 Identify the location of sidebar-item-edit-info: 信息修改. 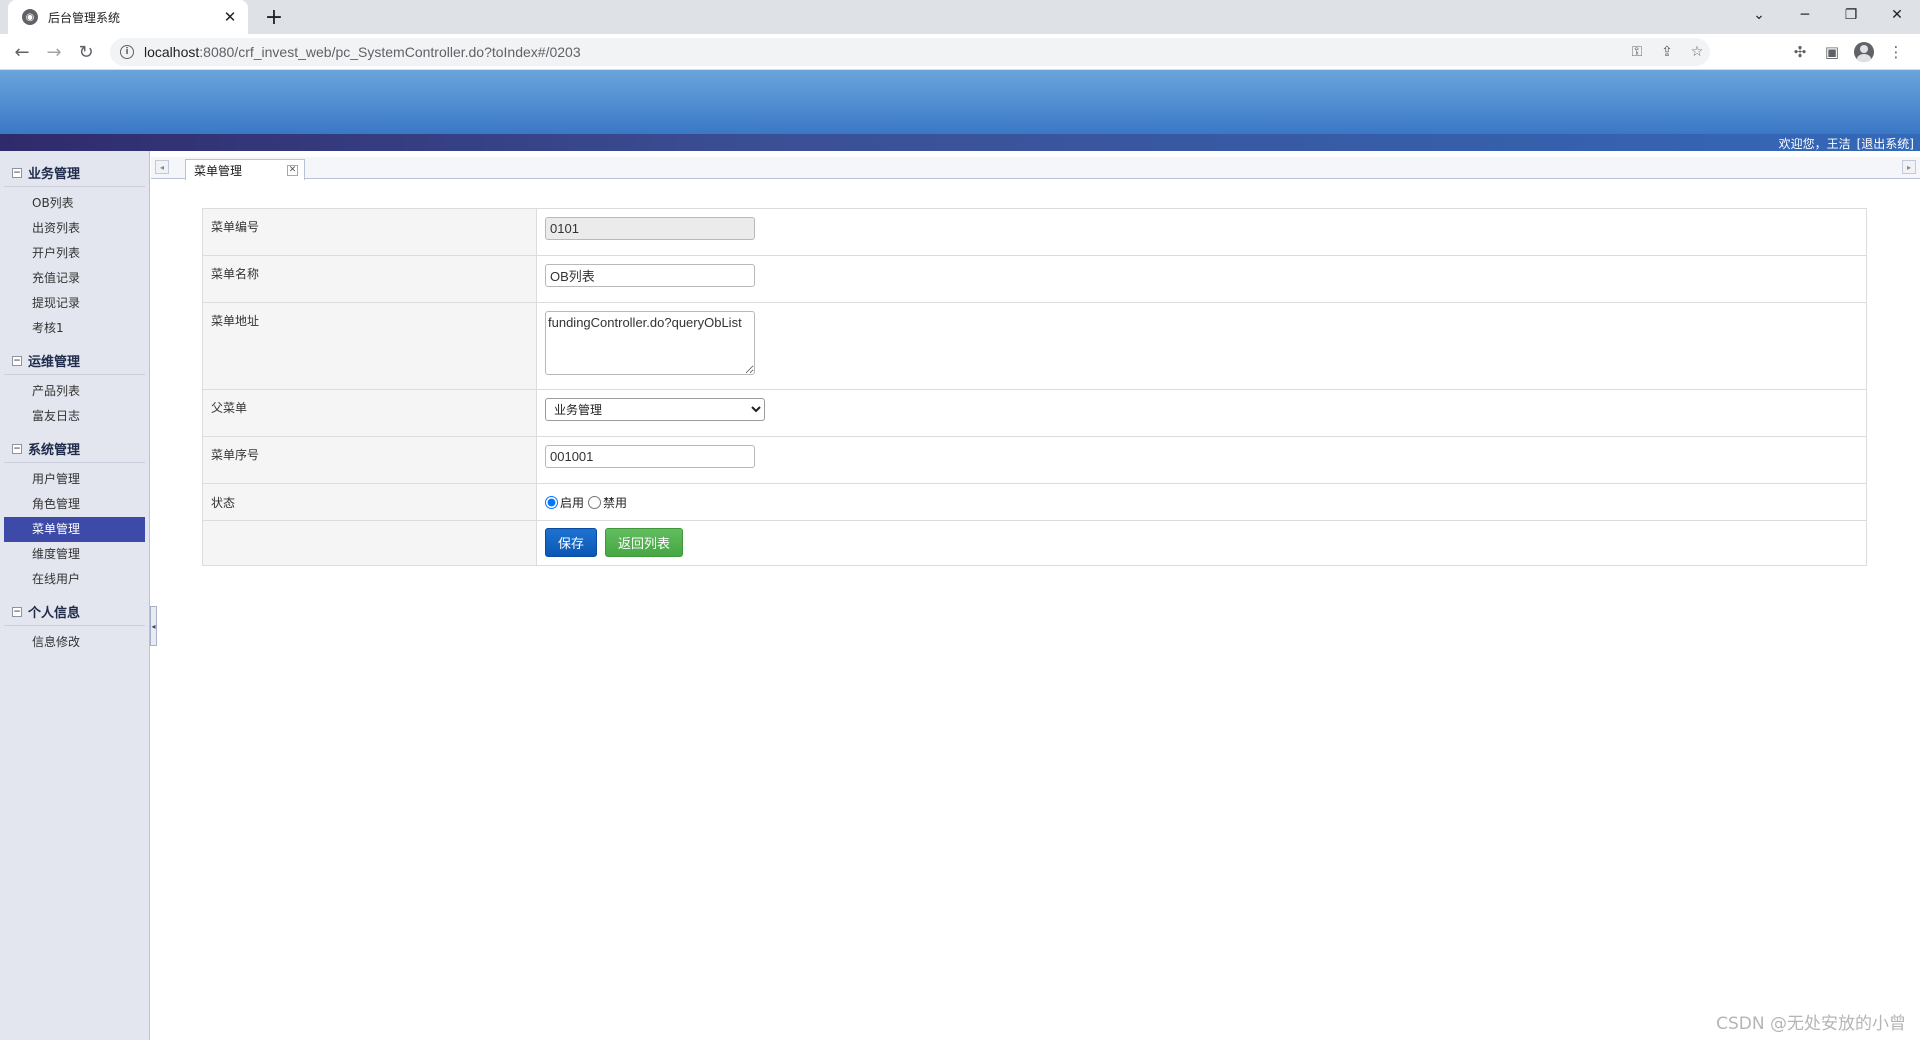
(74, 642).